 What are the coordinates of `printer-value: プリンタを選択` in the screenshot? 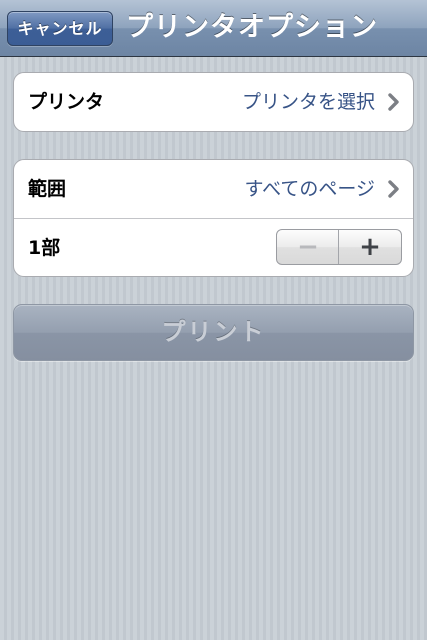 It's located at (308, 102).